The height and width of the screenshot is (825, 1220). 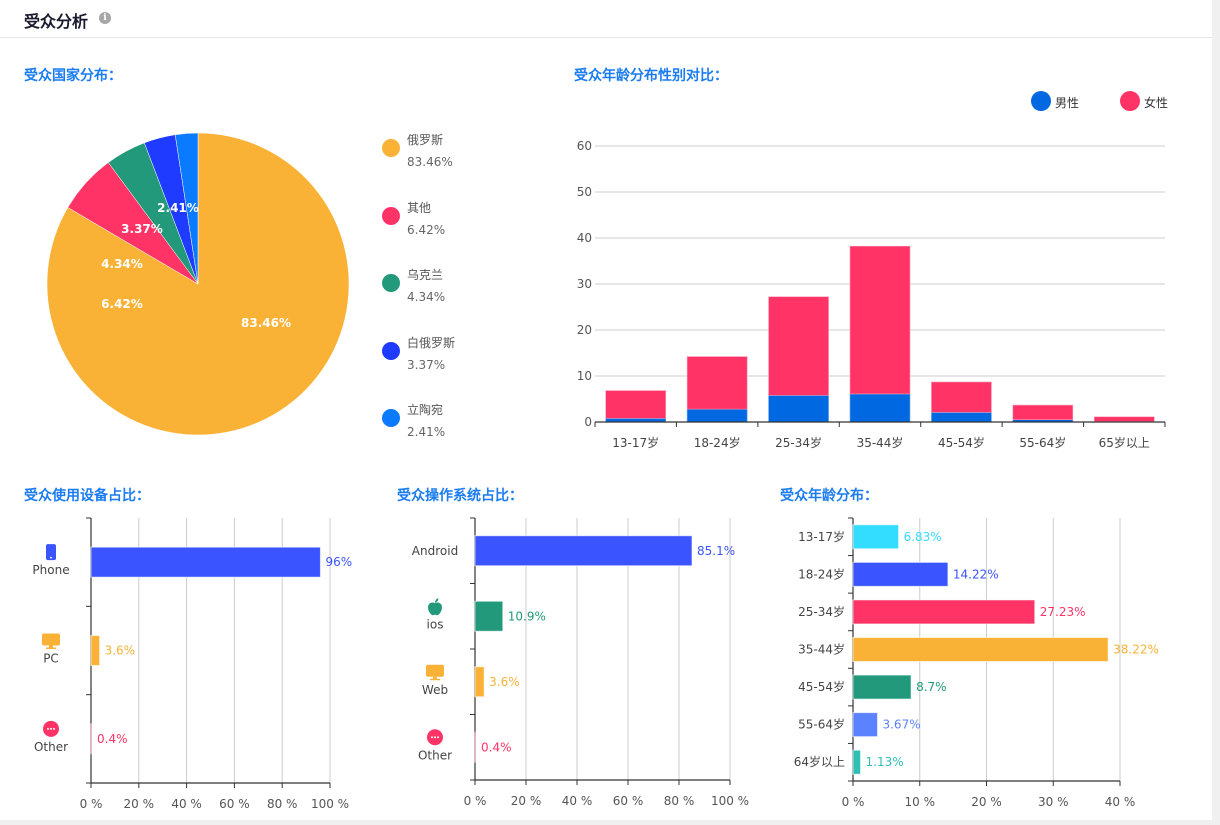 What do you see at coordinates (435, 624) in the screenshot?
I see `y-tick-label: ios` at bounding box center [435, 624].